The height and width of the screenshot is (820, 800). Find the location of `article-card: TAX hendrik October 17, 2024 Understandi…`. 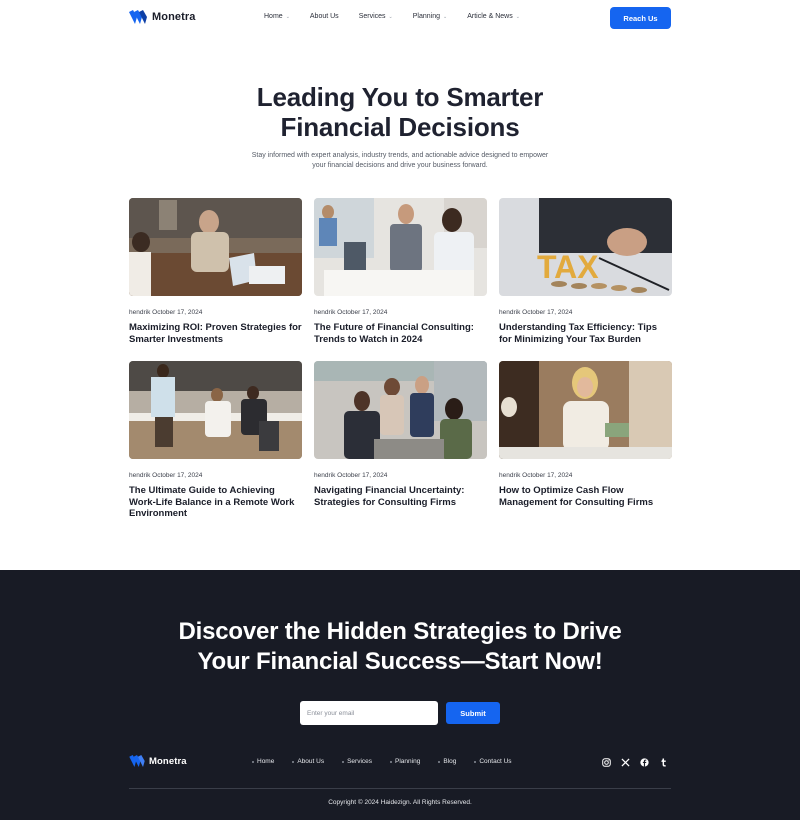

article-card: TAX hendrik October 17, 2024 Understandi… is located at coordinates (585, 271).